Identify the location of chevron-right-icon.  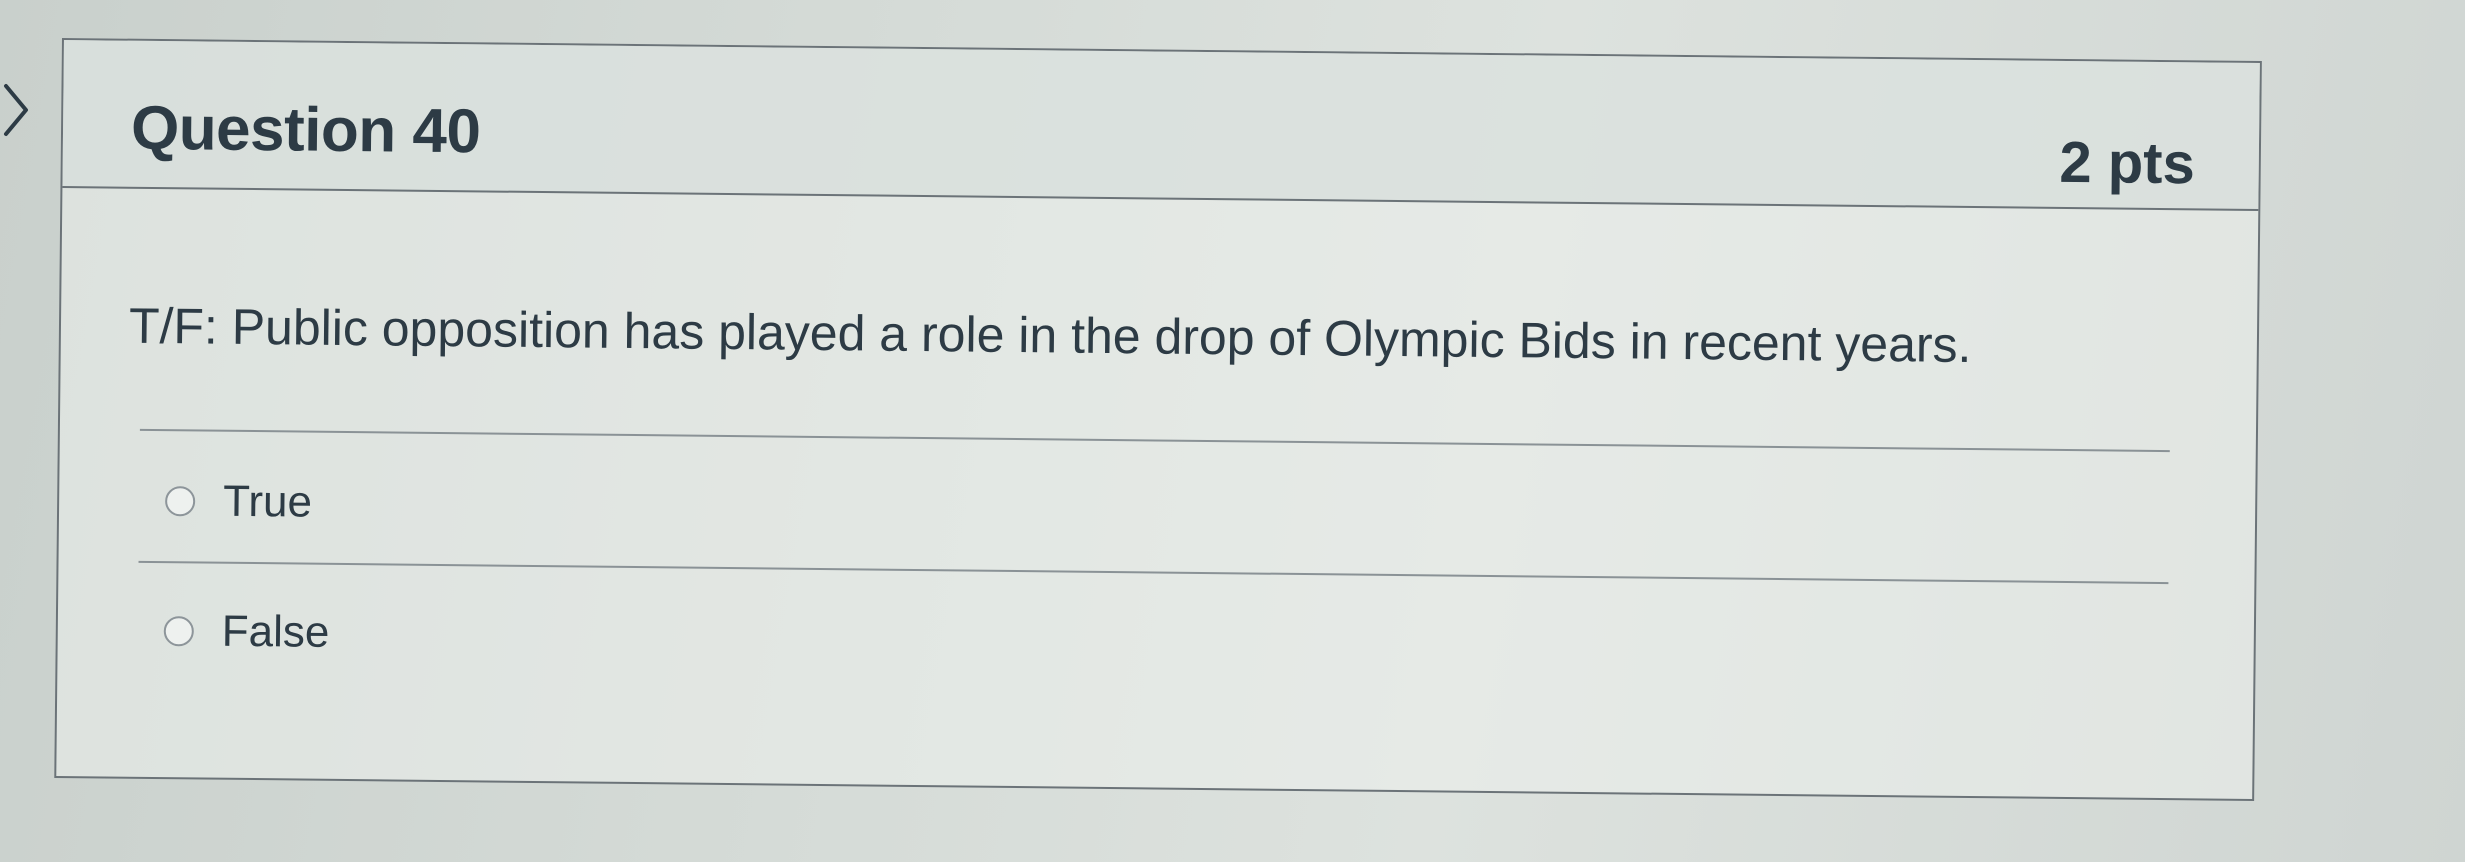
(17, 110).